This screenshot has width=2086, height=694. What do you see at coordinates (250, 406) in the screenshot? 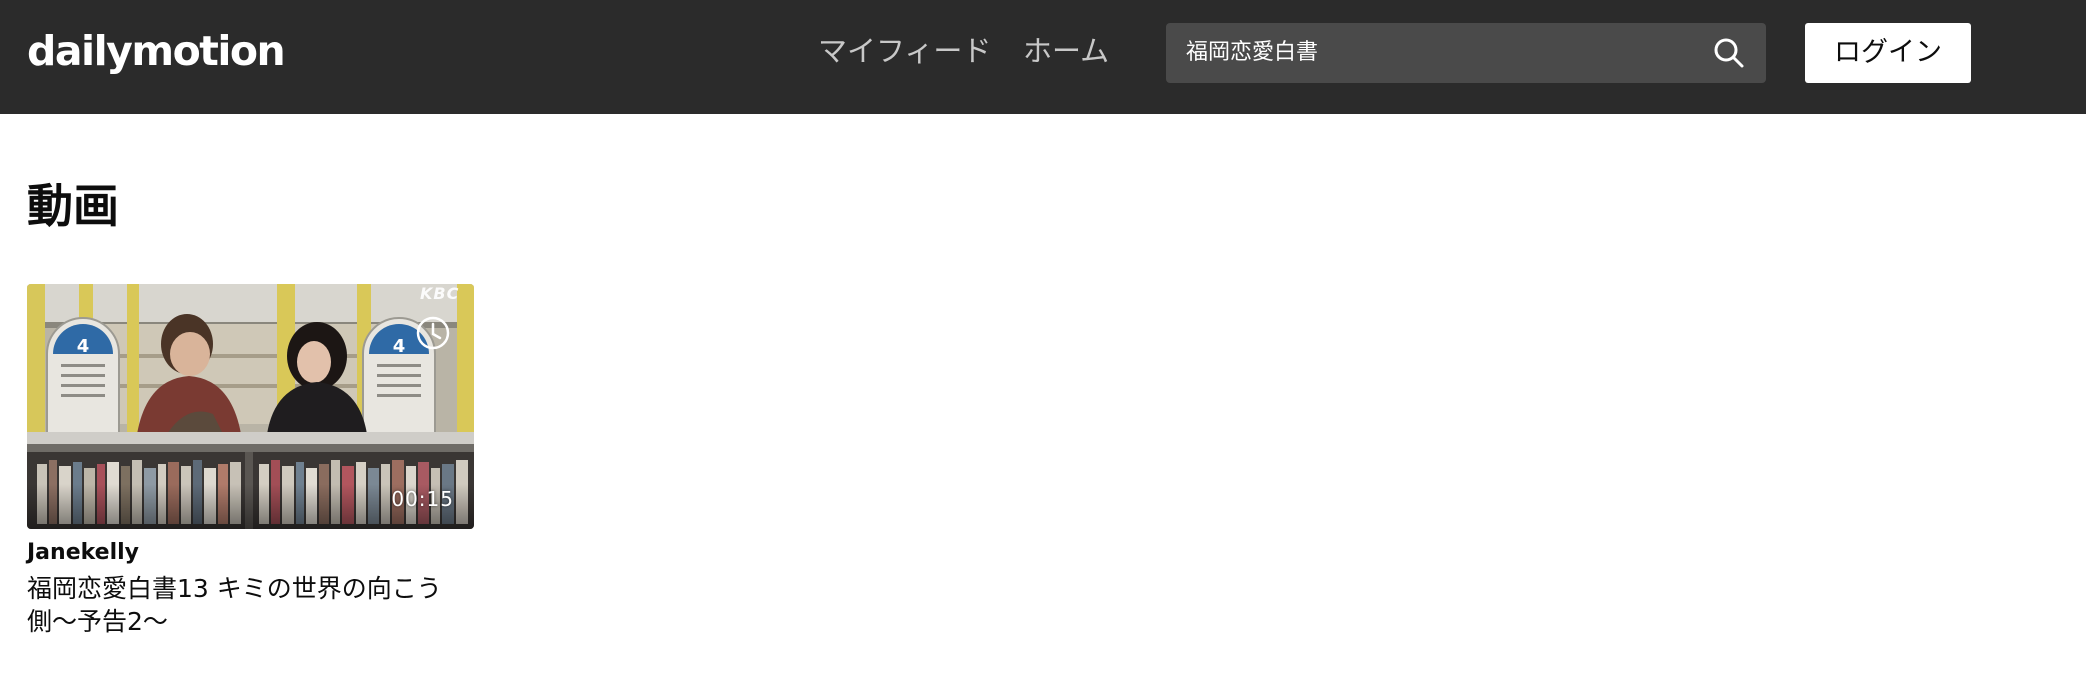
I see `video-thumbnail: 4 4 KBC 00:15` at bounding box center [250, 406].